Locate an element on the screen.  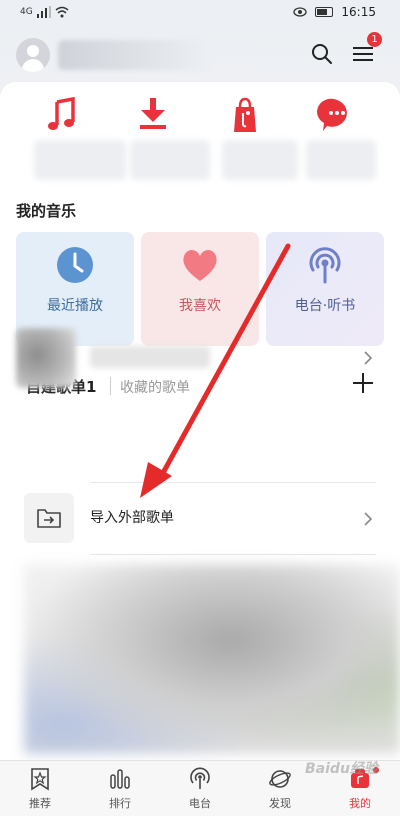
playlist-item is located at coordinates (200, 358).